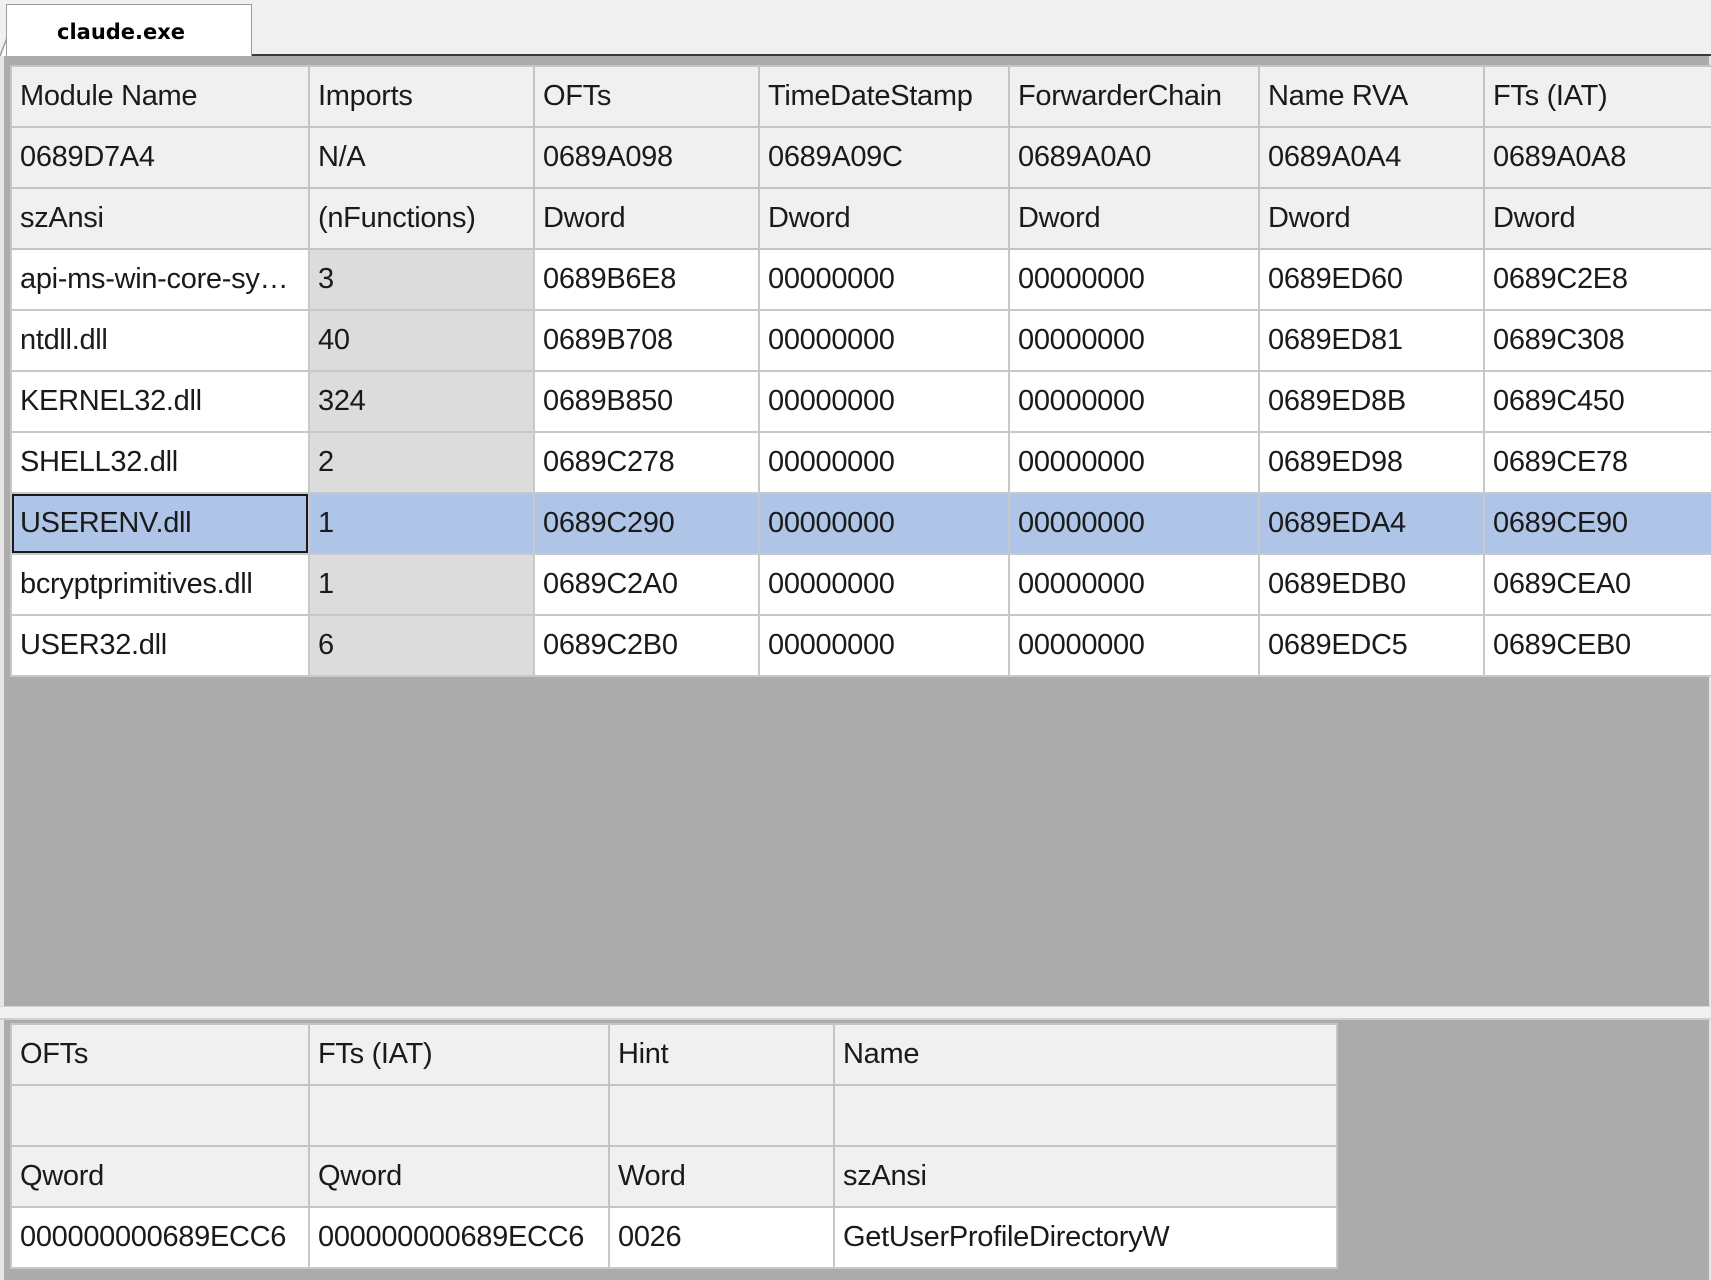 The width and height of the screenshot is (1711, 1280). What do you see at coordinates (1597, 523) in the screenshot?
I see `table-cell: 0689CE90` at bounding box center [1597, 523].